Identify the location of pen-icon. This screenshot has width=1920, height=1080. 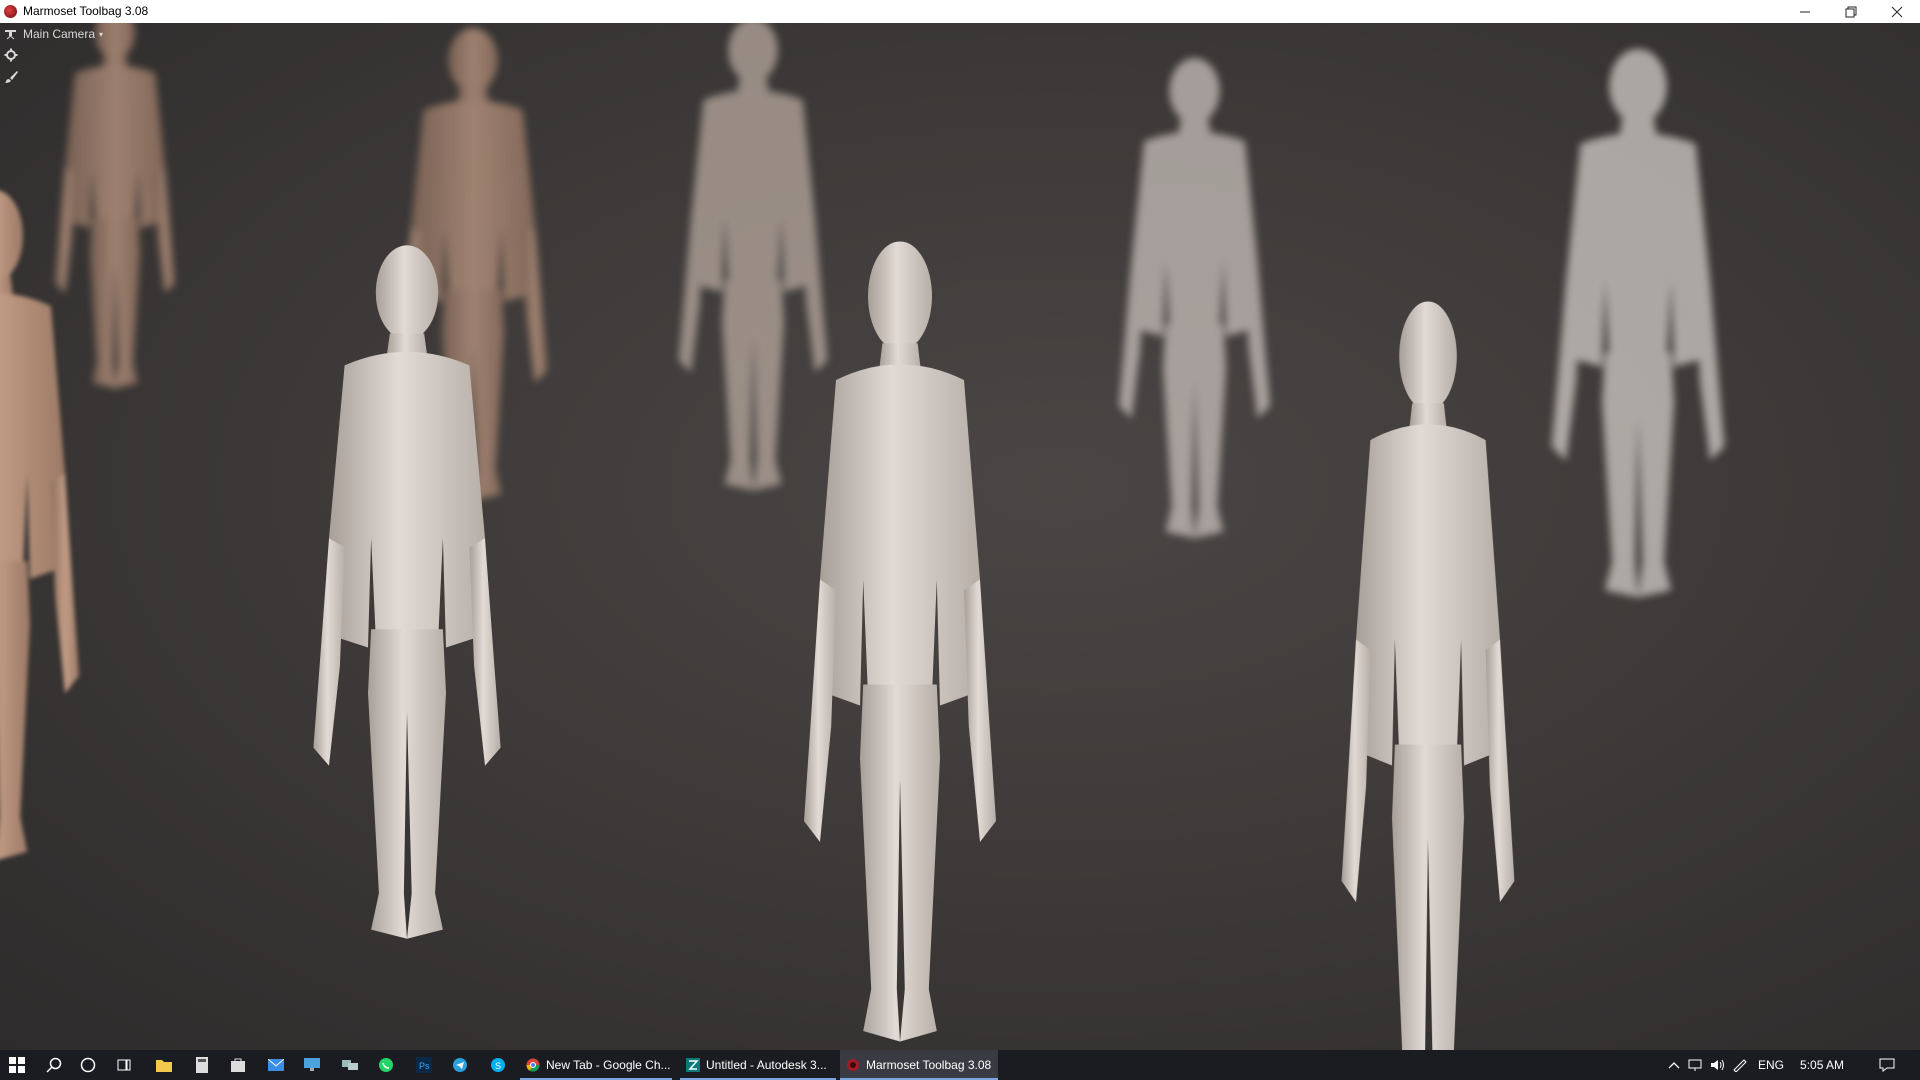
(1740, 1065).